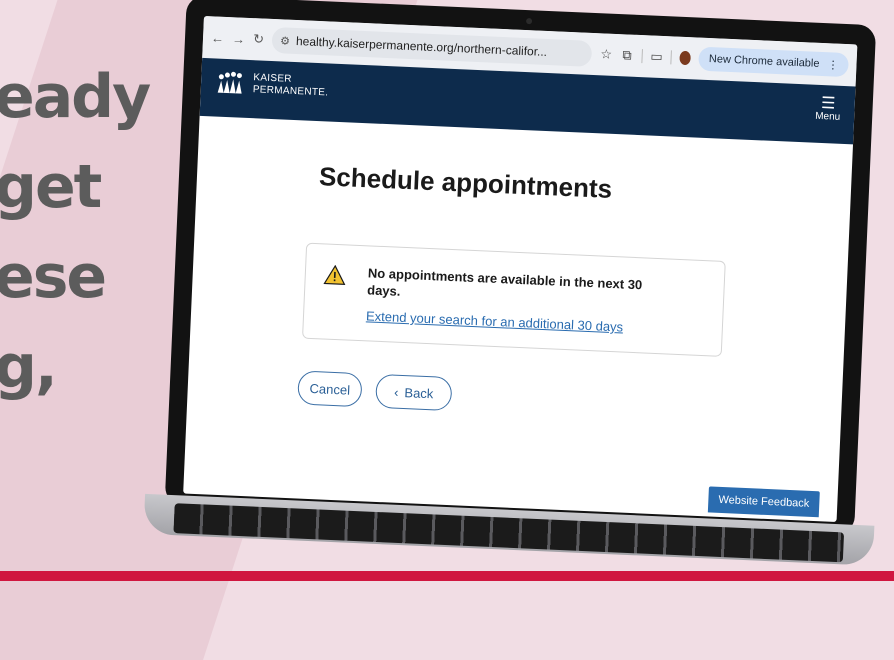 This screenshot has height=660, width=894. I want to click on background-text-line: get, so click(51, 187).